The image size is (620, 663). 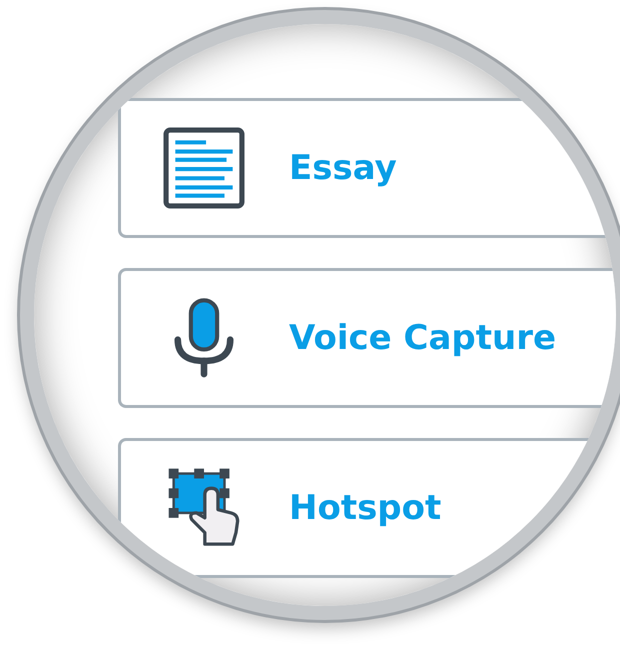 I want to click on question-type-label: Voice Capture, so click(x=422, y=338).